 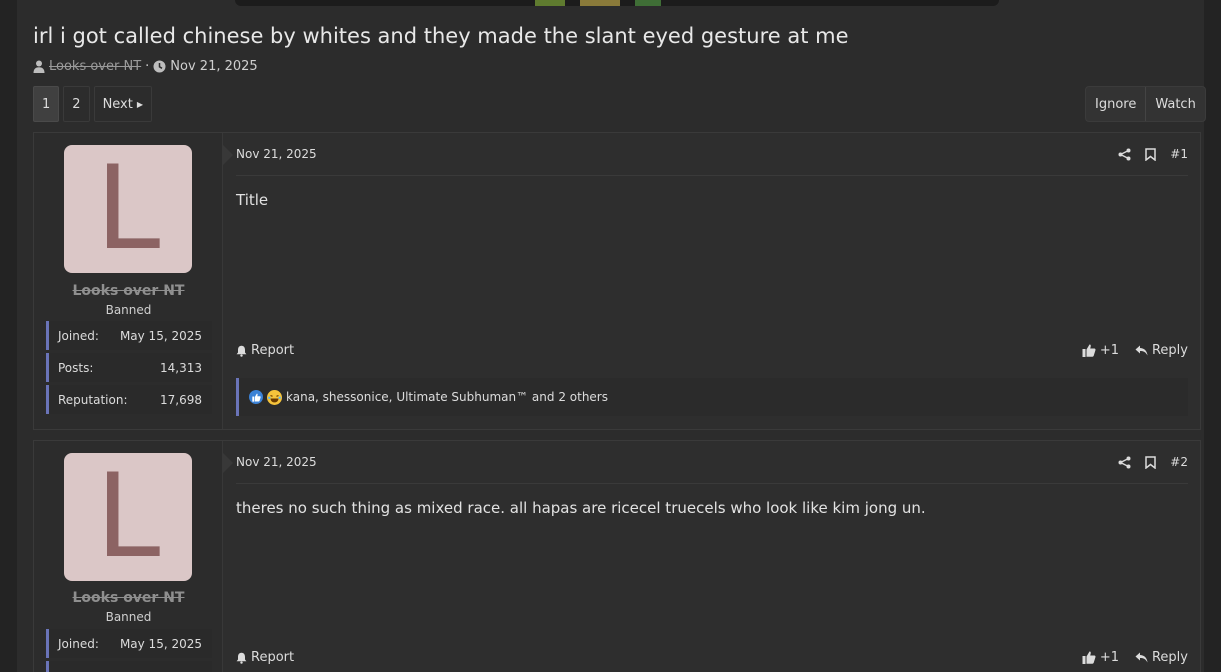 I want to click on page-1-button: 1, so click(x=46, y=104).